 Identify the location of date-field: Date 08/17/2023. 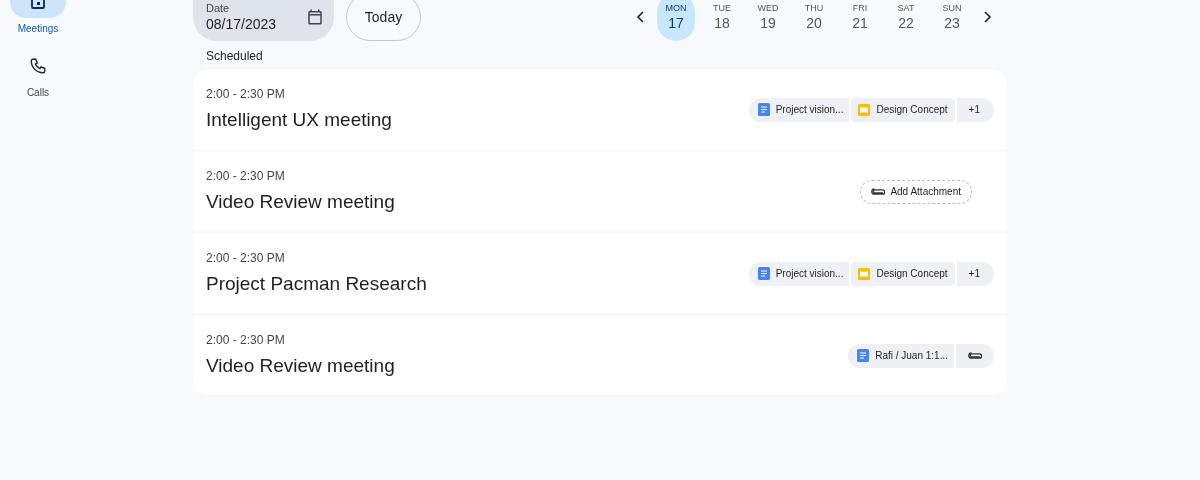
(263, 20).